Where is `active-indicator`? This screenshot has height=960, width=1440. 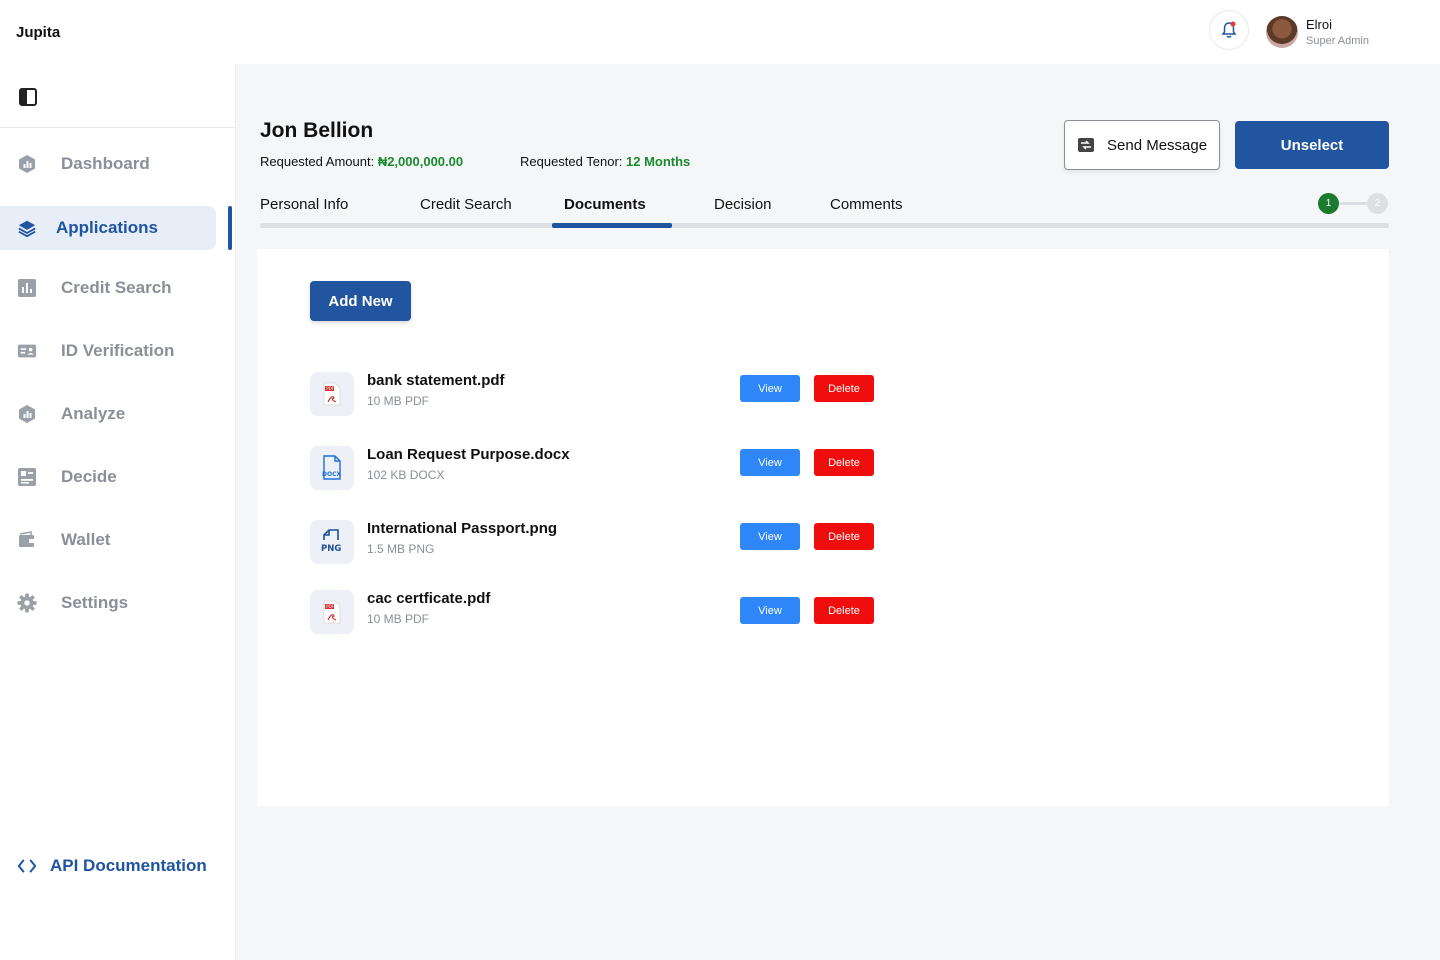
active-indicator is located at coordinates (230, 228).